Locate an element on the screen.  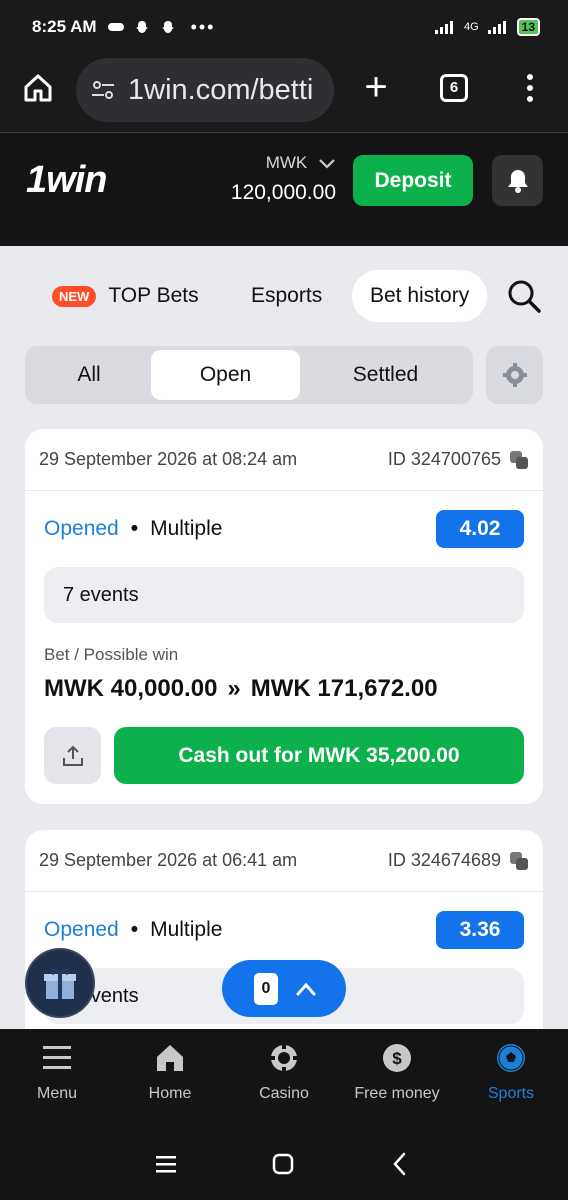
bet-id-copy: ID 324700765 is located at coordinates (458, 459).